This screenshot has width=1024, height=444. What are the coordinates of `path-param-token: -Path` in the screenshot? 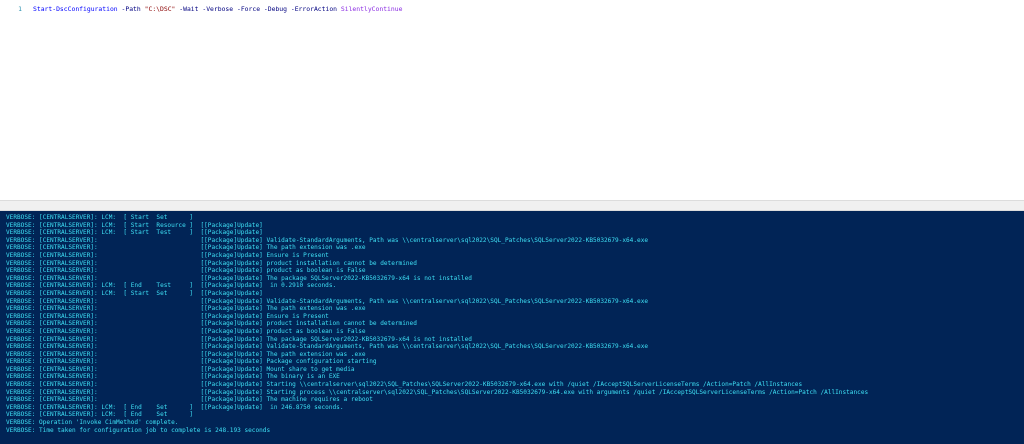 It's located at (131, 9).